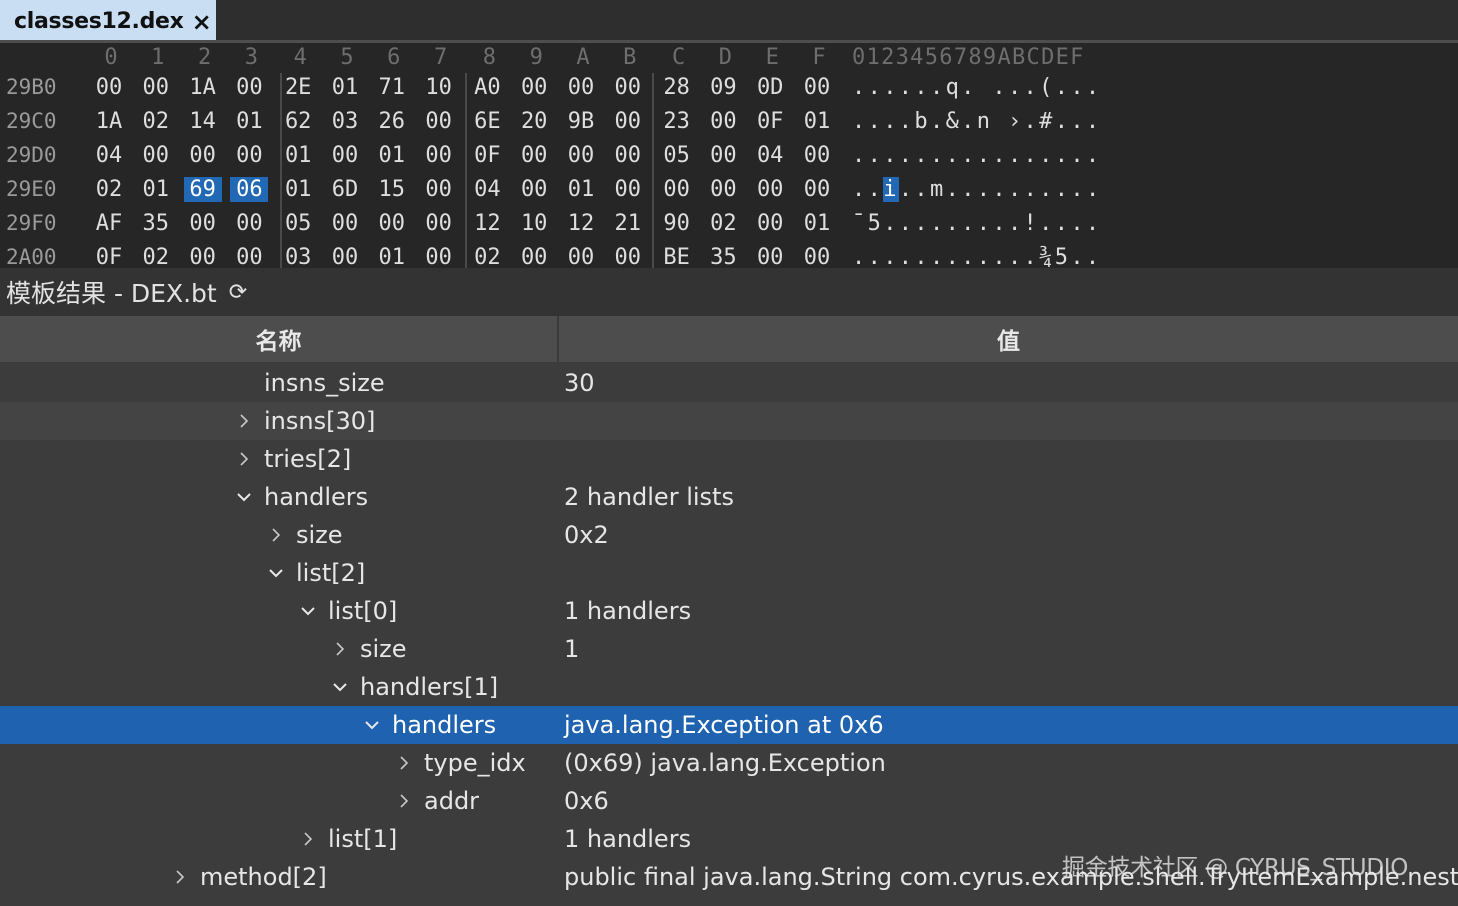 The width and height of the screenshot is (1458, 906). Describe the element at coordinates (109, 121) in the screenshot. I see `hex-byte: 1A` at that location.